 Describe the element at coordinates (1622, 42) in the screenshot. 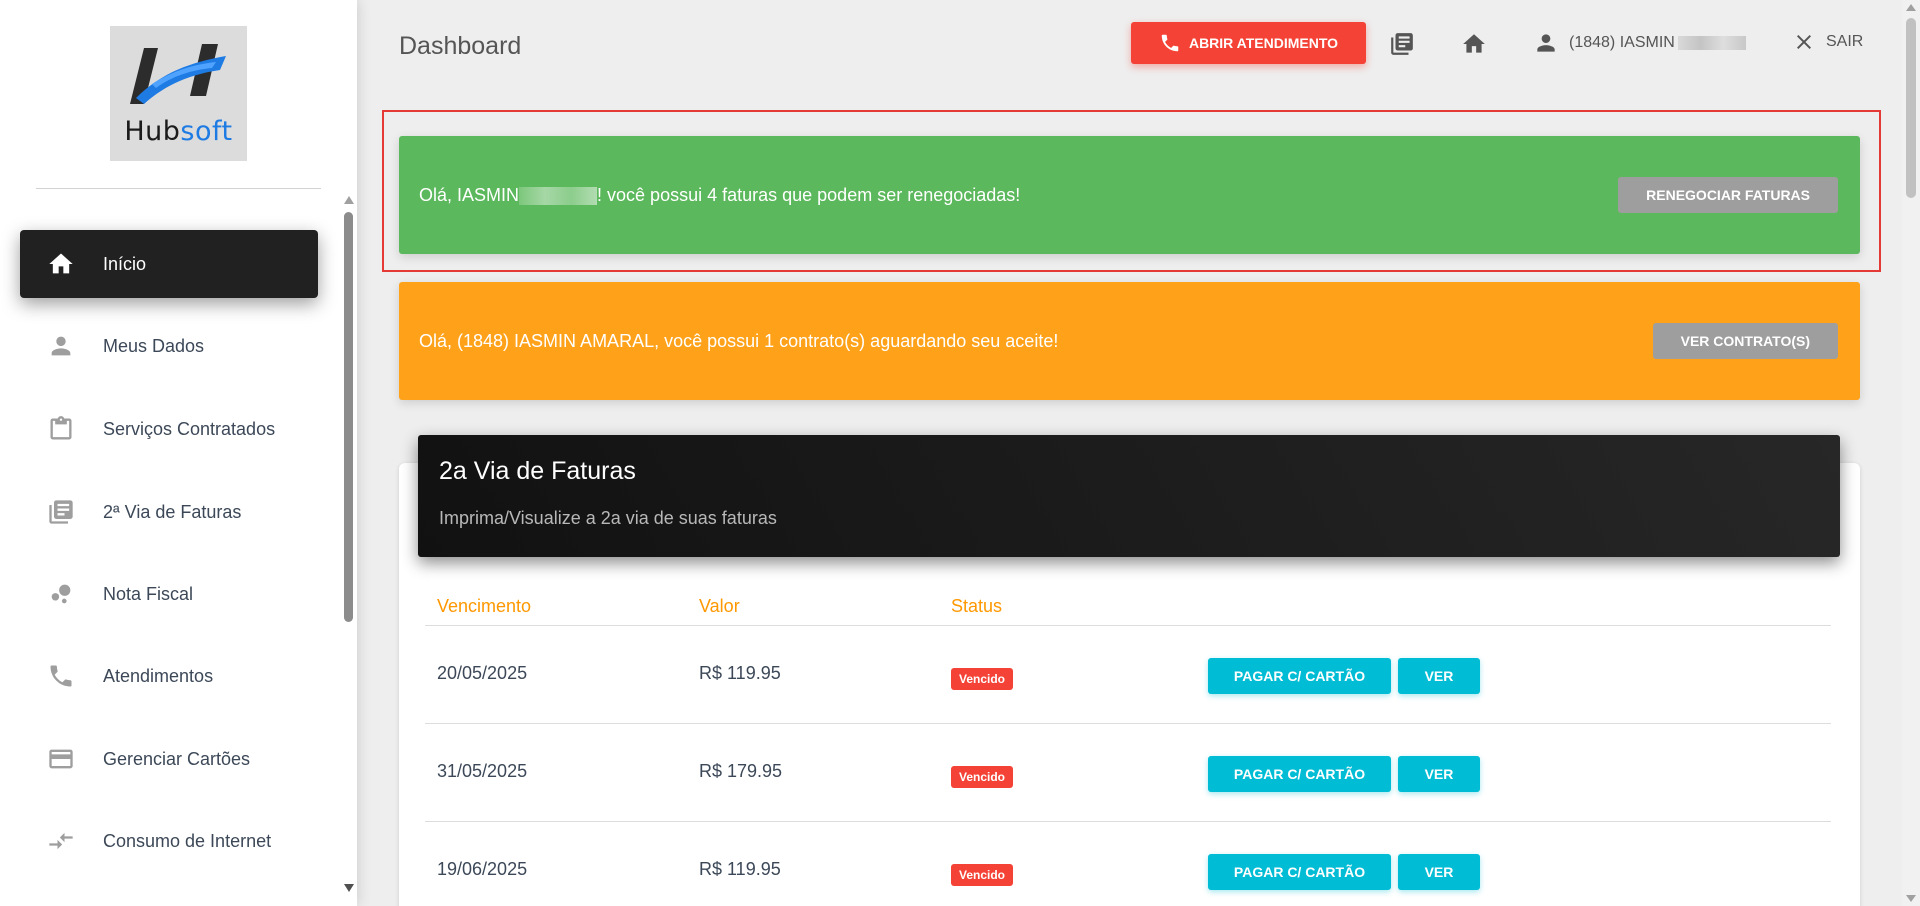

I see `user-name: (1848) IASMIN` at that location.